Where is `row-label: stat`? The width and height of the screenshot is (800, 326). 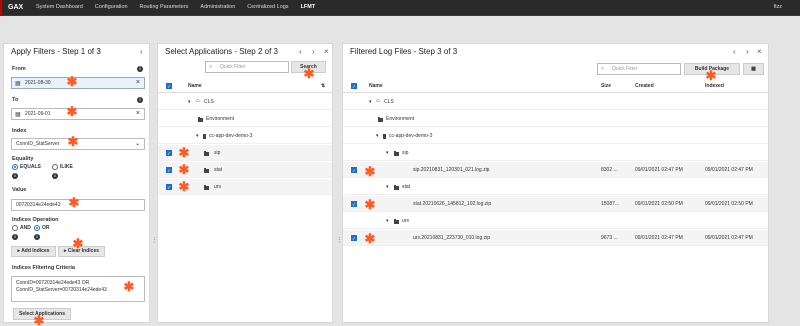 row-label: stat is located at coordinates (406, 187).